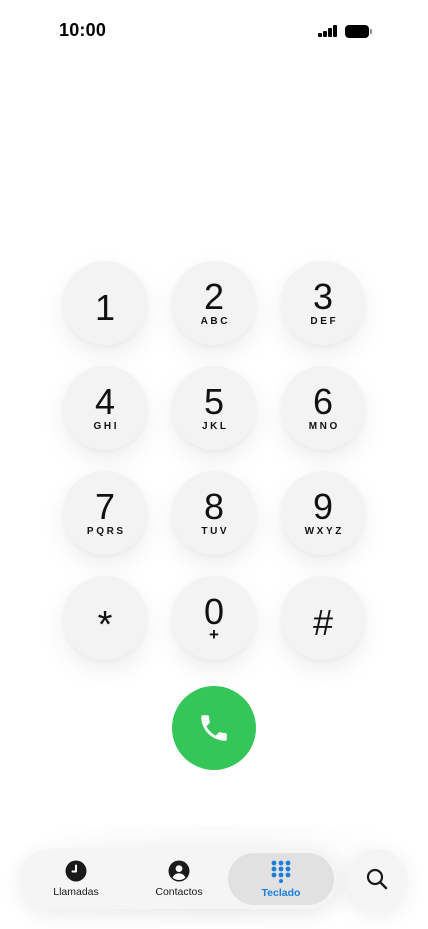 The width and height of the screenshot is (428, 929). What do you see at coordinates (323, 296) in the screenshot?
I see `key-digit: 3` at bounding box center [323, 296].